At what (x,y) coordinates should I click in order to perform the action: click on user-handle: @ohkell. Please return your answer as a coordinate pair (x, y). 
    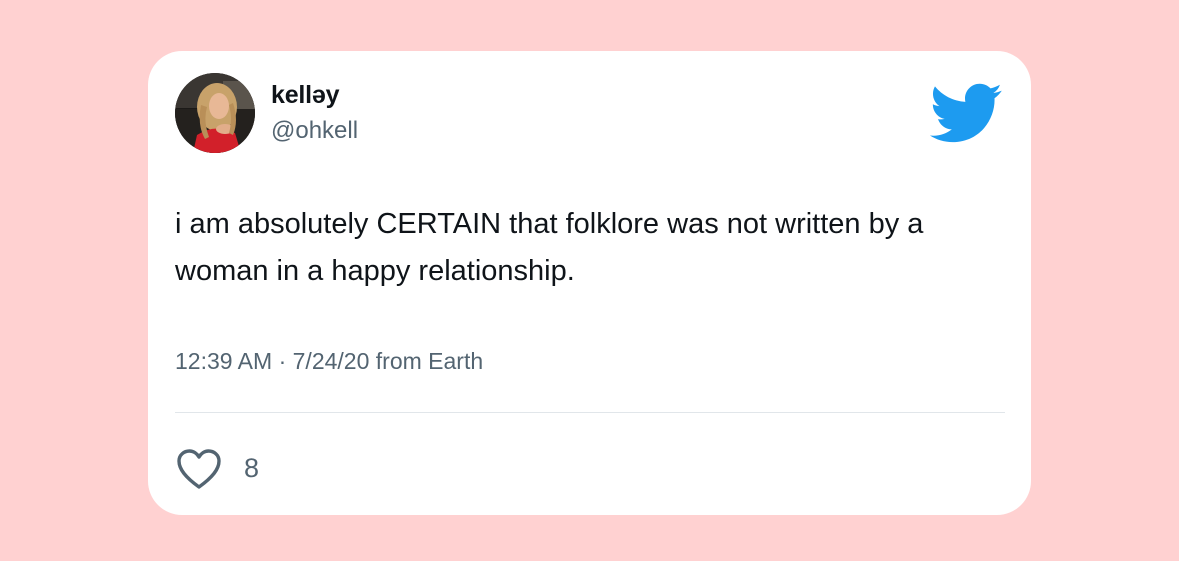
    Looking at the image, I should click on (314, 131).